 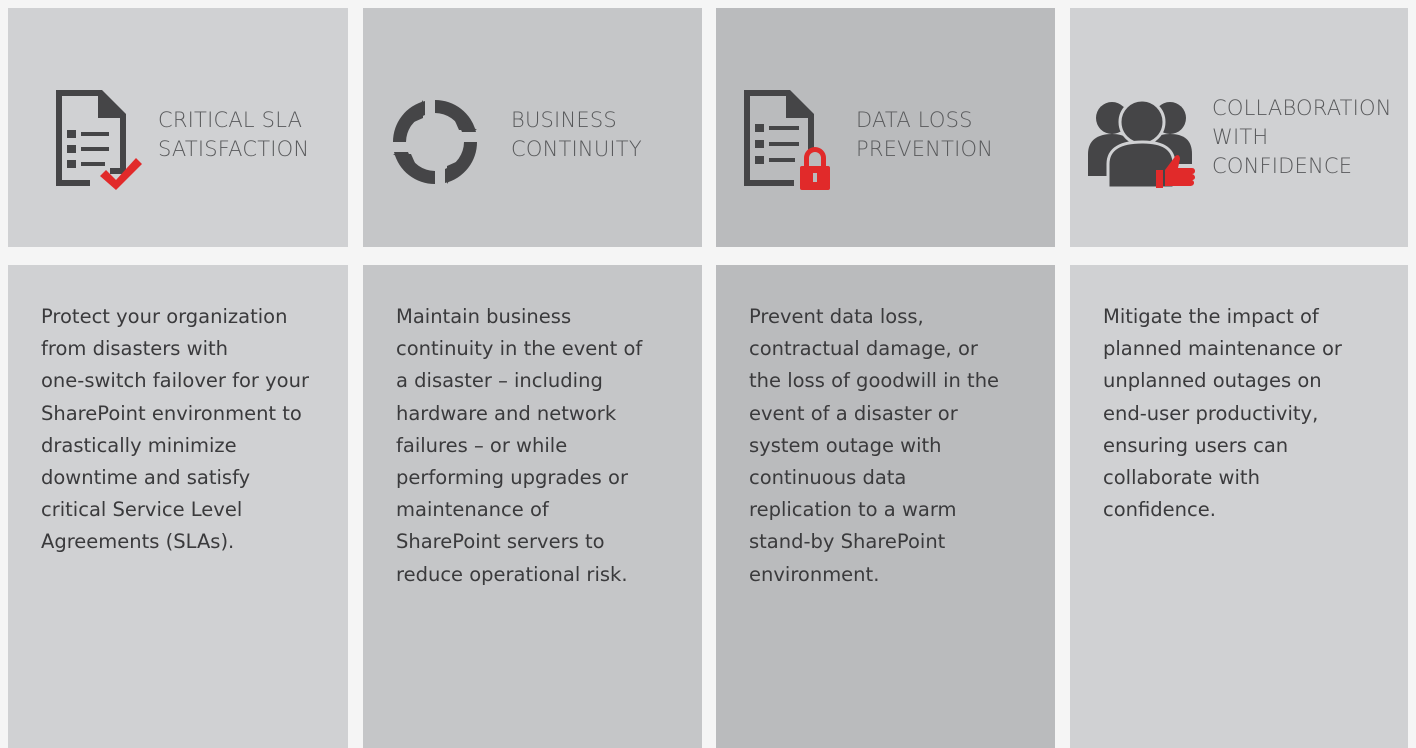 I want to click on feature-title: DATA LOSS PREVENTION, so click(x=925, y=134).